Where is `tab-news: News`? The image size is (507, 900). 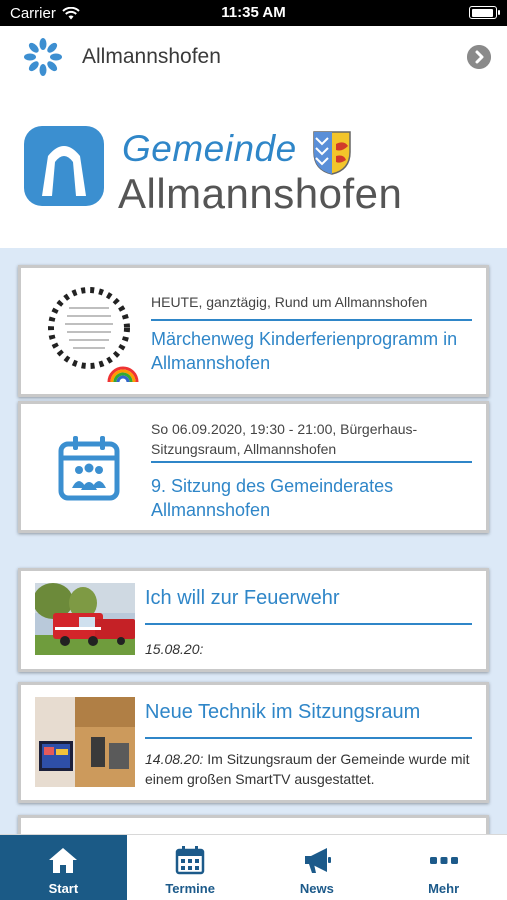
tab-news: News is located at coordinates (317, 867).